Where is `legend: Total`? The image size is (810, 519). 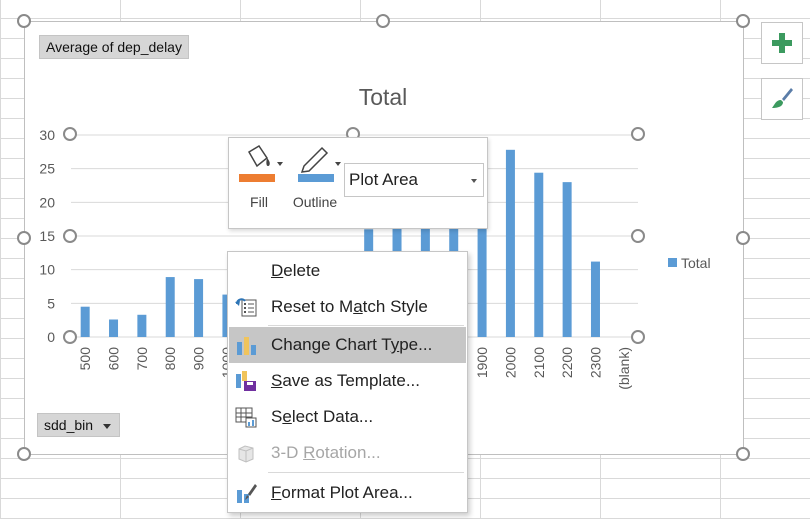 legend: Total is located at coordinates (689, 263).